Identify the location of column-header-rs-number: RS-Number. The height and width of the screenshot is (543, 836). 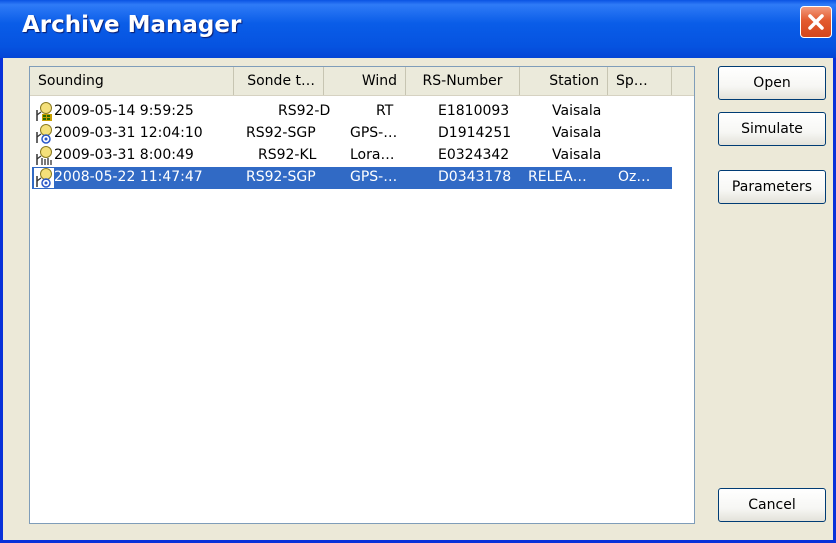
(463, 81).